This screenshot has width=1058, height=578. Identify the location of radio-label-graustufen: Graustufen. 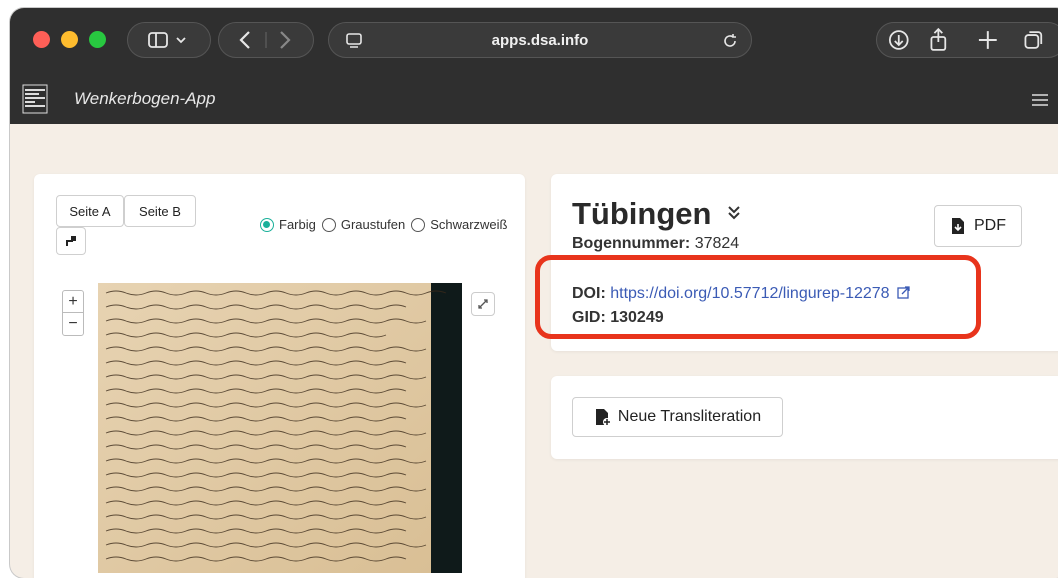
(373, 224).